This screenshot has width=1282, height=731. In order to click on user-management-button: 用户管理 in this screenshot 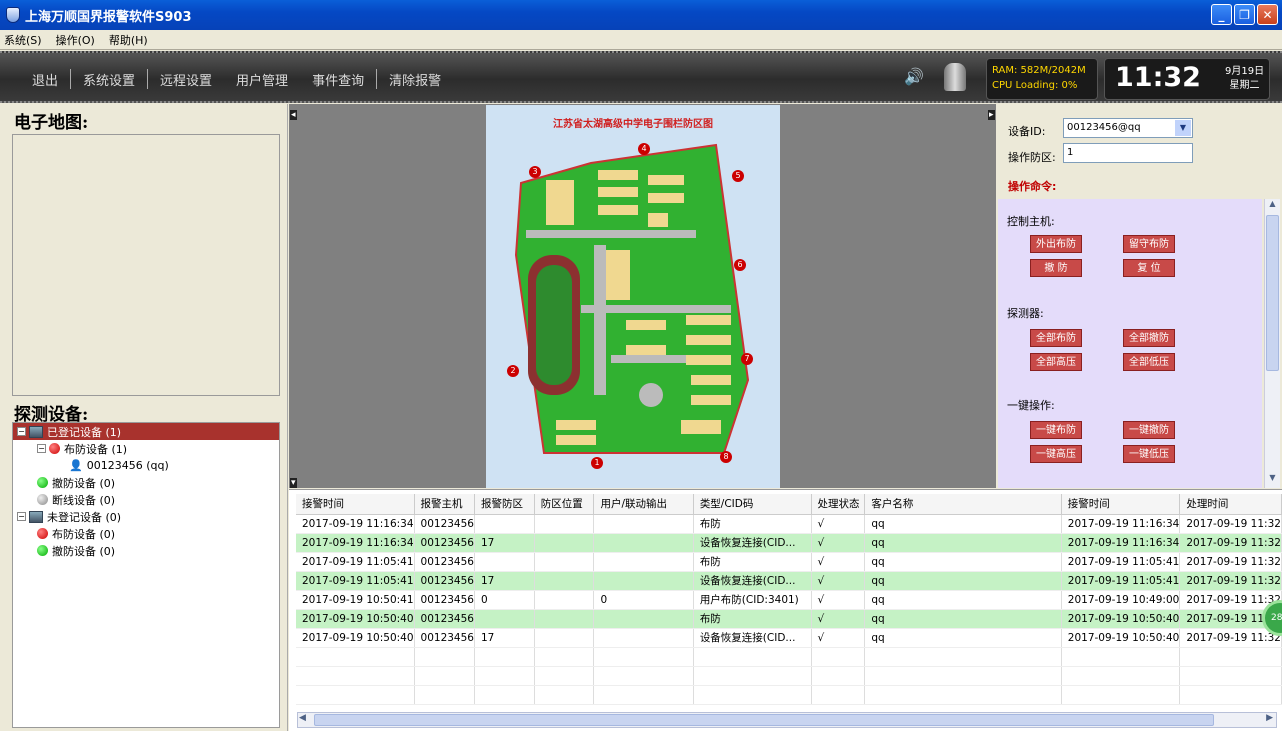, I will do `click(262, 79)`.